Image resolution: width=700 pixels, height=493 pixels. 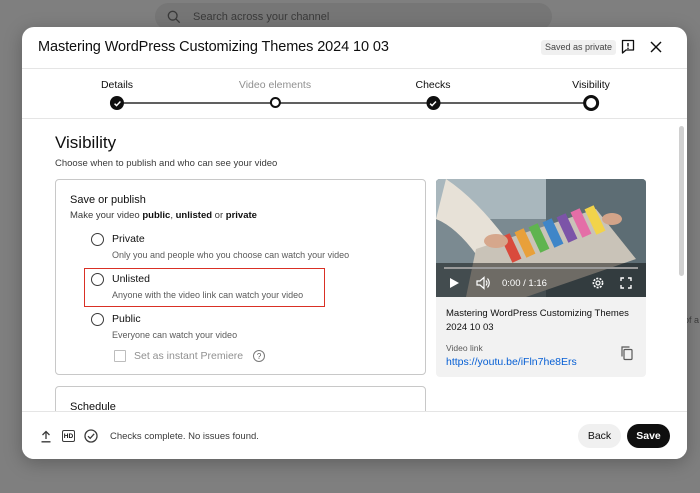 I want to click on close-icon, so click(x=656, y=47).